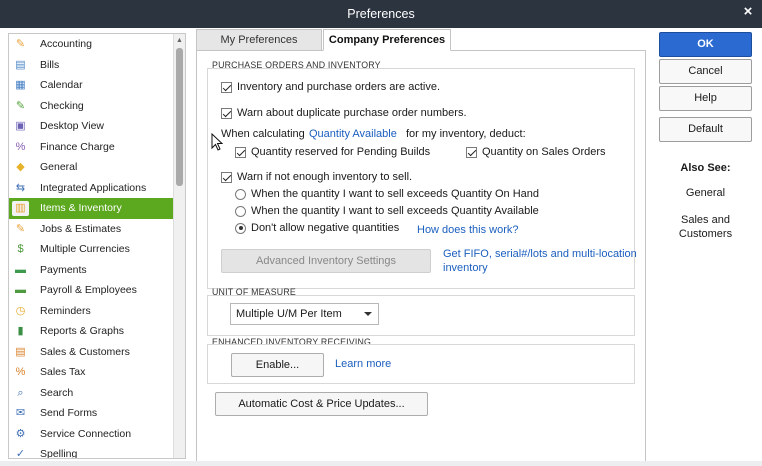  Describe the element at coordinates (20, 249) in the screenshot. I see `multiple-currencies-icon: $` at that location.